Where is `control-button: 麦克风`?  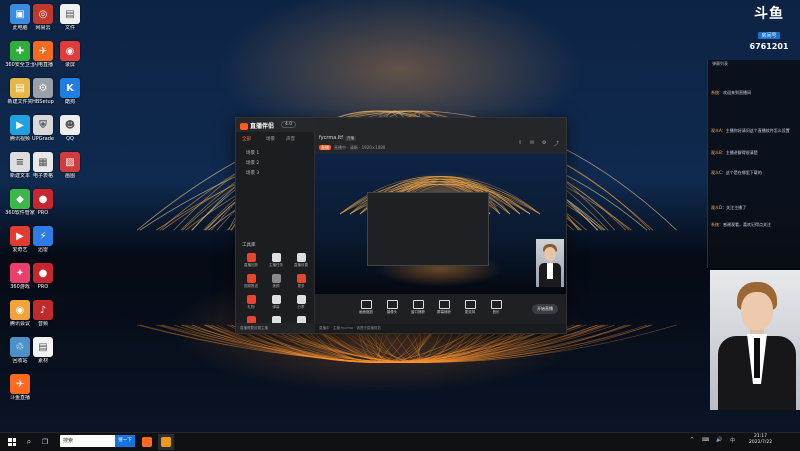 control-button: 麦克风 is located at coordinates (470, 307).